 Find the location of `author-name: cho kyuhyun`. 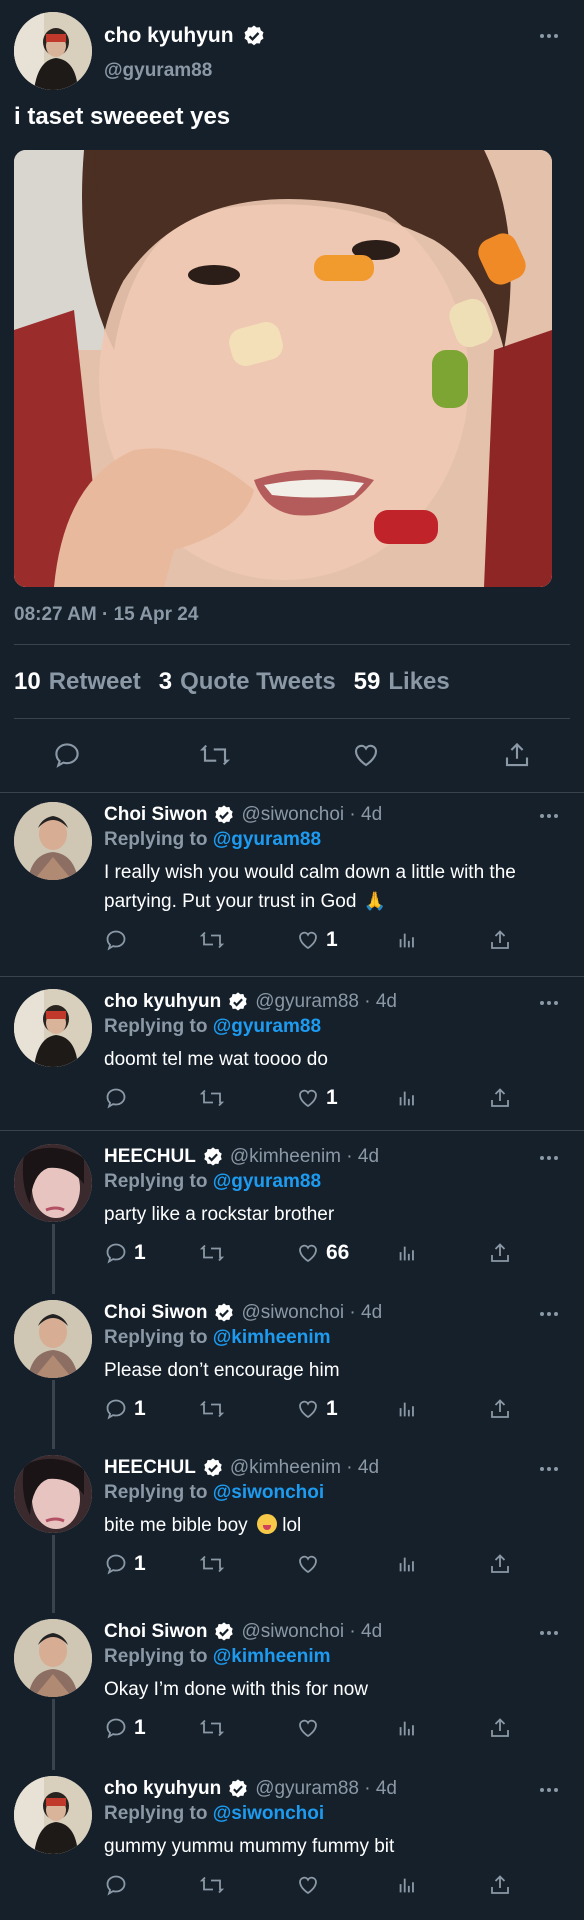

author-name: cho kyuhyun is located at coordinates (185, 36).